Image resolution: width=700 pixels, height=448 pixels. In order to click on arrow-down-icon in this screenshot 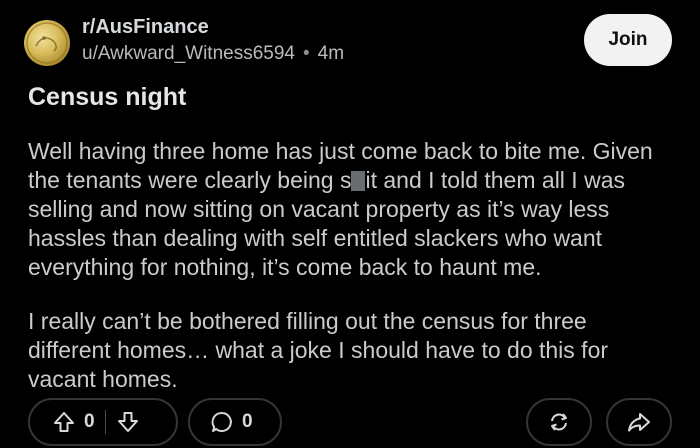, I will do `click(128, 422)`.